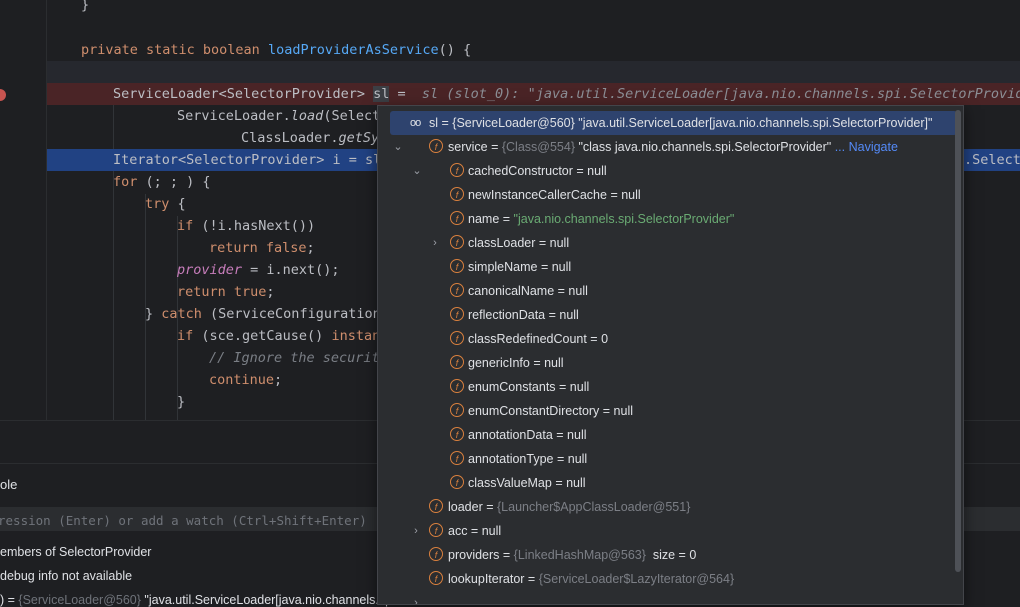 Image resolution: width=1020 pixels, height=607 pixels. I want to click on var-name: canonicalName, so click(511, 291).